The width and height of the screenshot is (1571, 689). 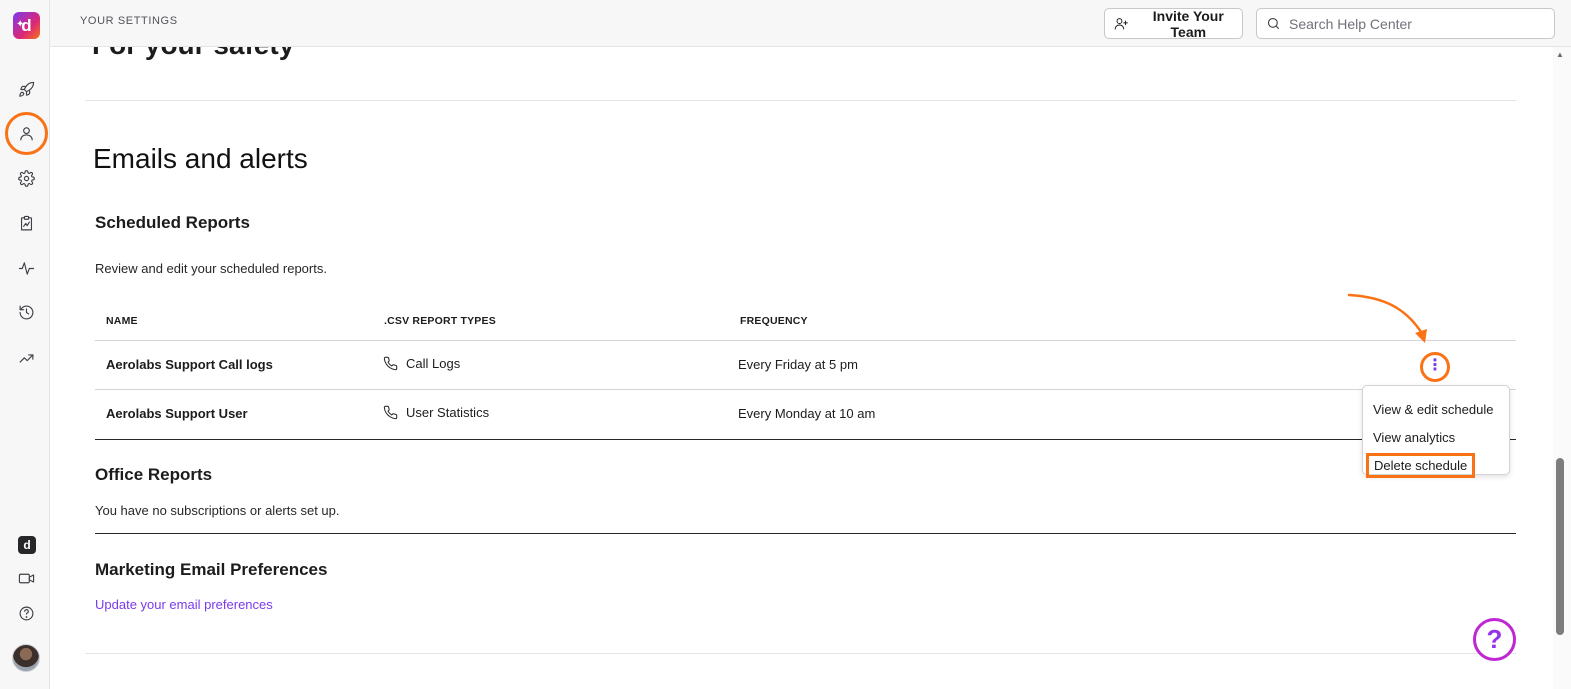 What do you see at coordinates (1560, 546) in the screenshot?
I see `scrollbar-thumb` at bounding box center [1560, 546].